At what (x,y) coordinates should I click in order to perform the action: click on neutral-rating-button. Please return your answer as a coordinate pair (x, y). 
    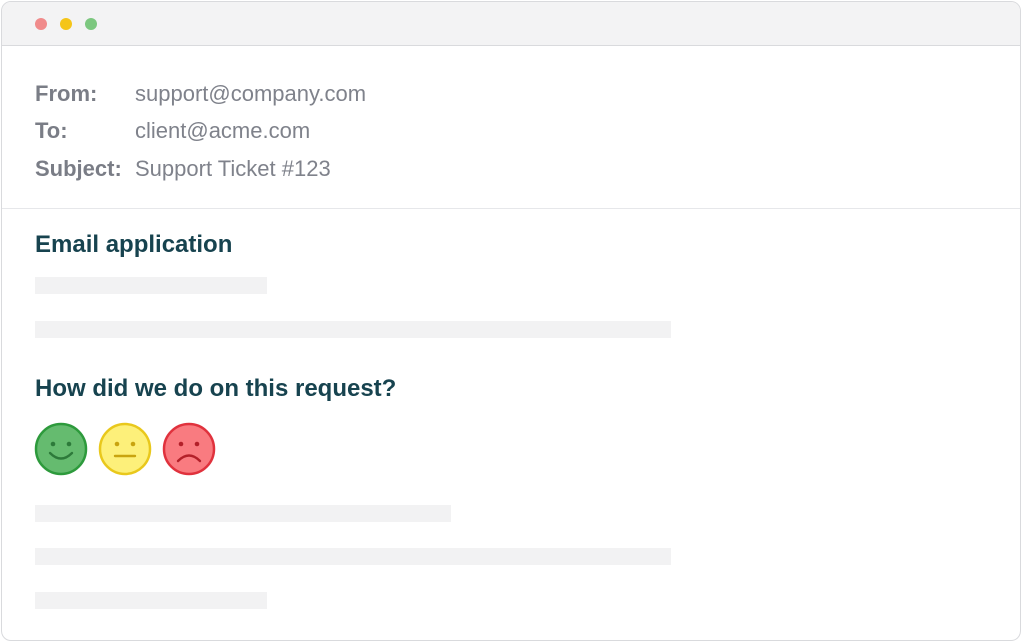
    Looking at the image, I should click on (125, 449).